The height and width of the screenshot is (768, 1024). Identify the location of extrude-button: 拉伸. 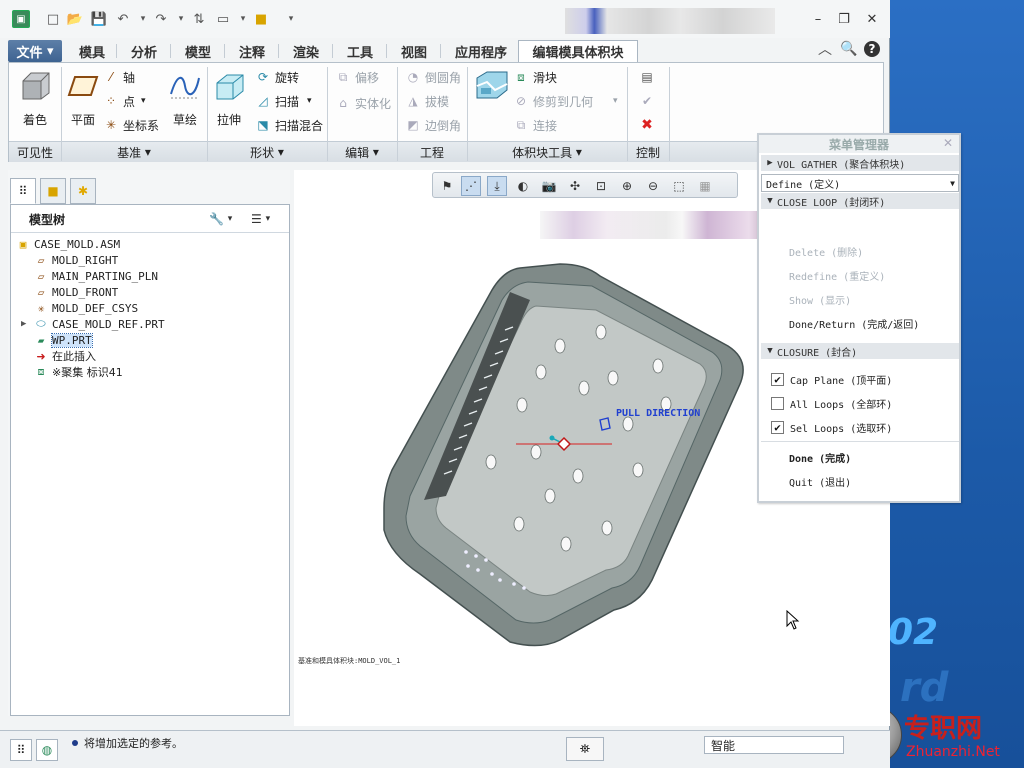
(229, 102).